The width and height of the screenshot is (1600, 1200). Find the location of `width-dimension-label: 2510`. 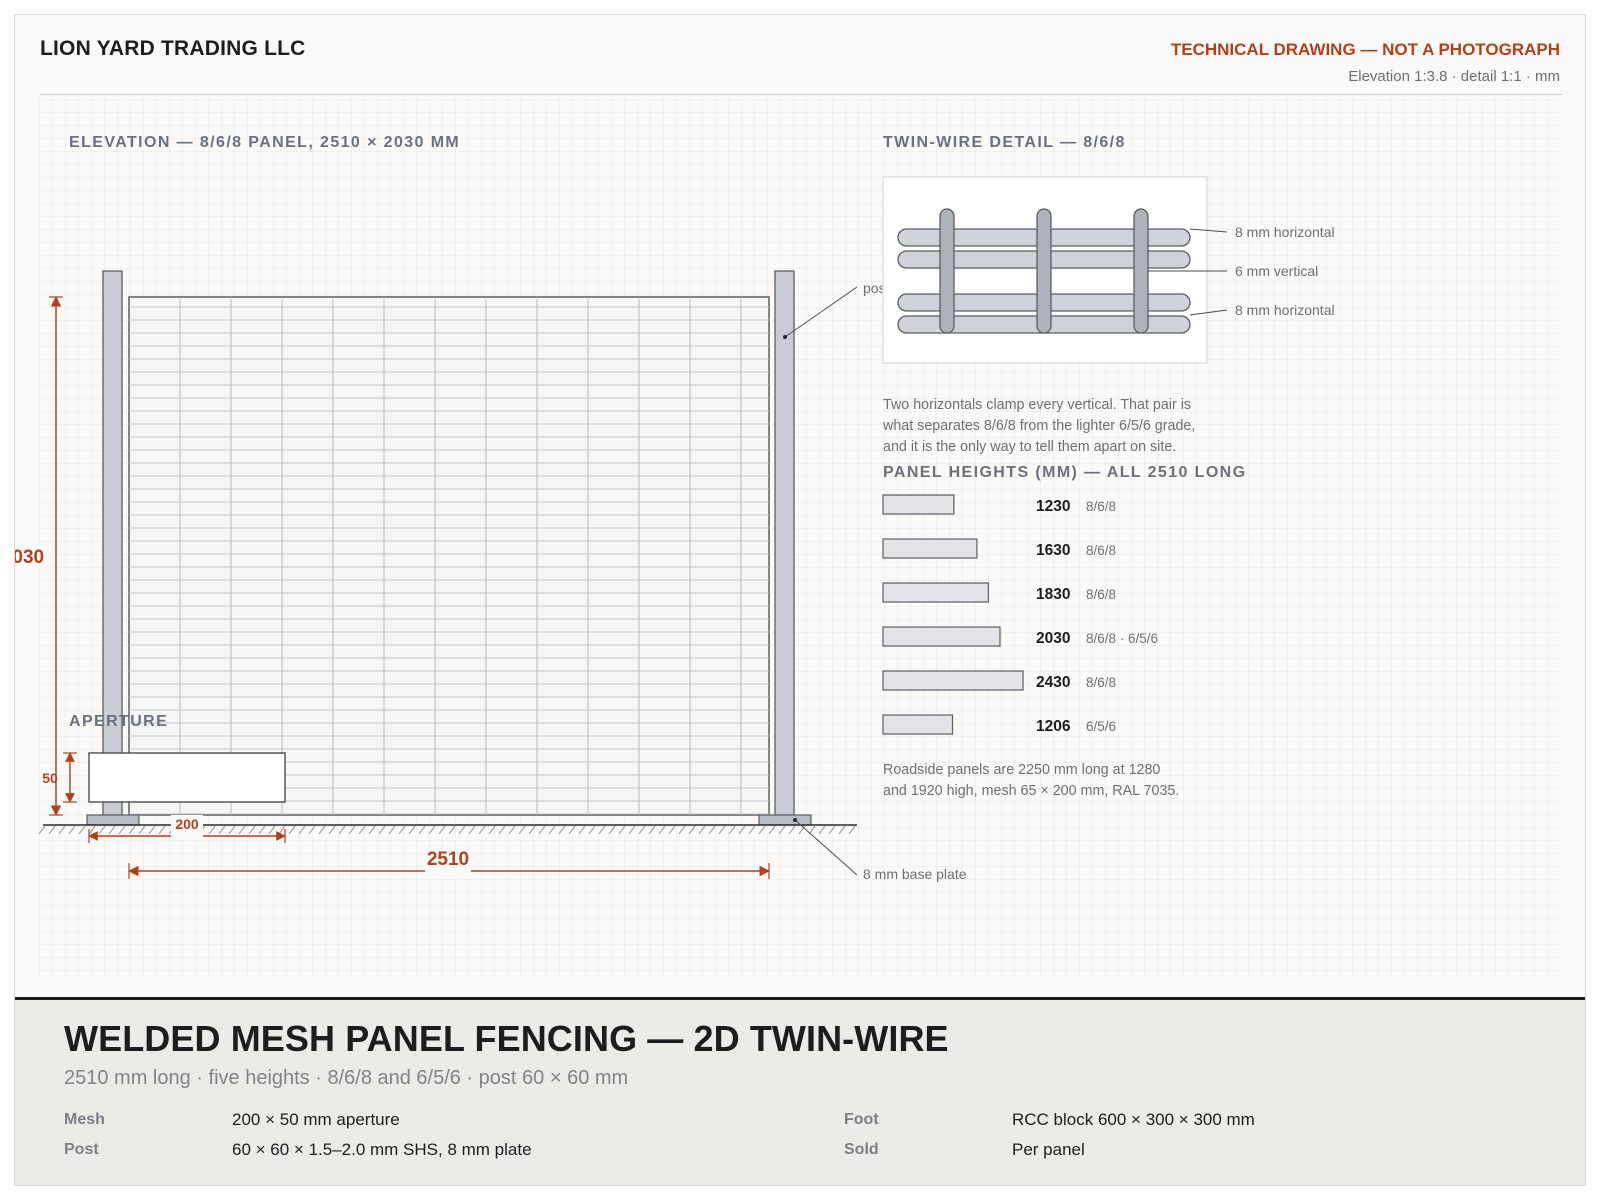

width-dimension-label: 2510 is located at coordinates (448, 859).